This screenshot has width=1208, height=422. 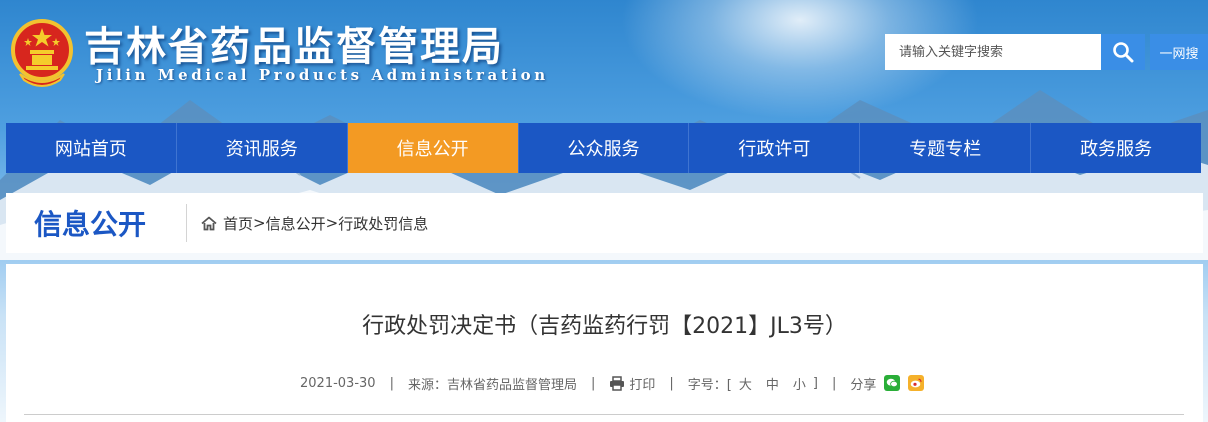 What do you see at coordinates (604, 326) in the screenshot?
I see `article-title: 行政处罚决定书（吉药监药行罚【2021】JL3号）` at bounding box center [604, 326].